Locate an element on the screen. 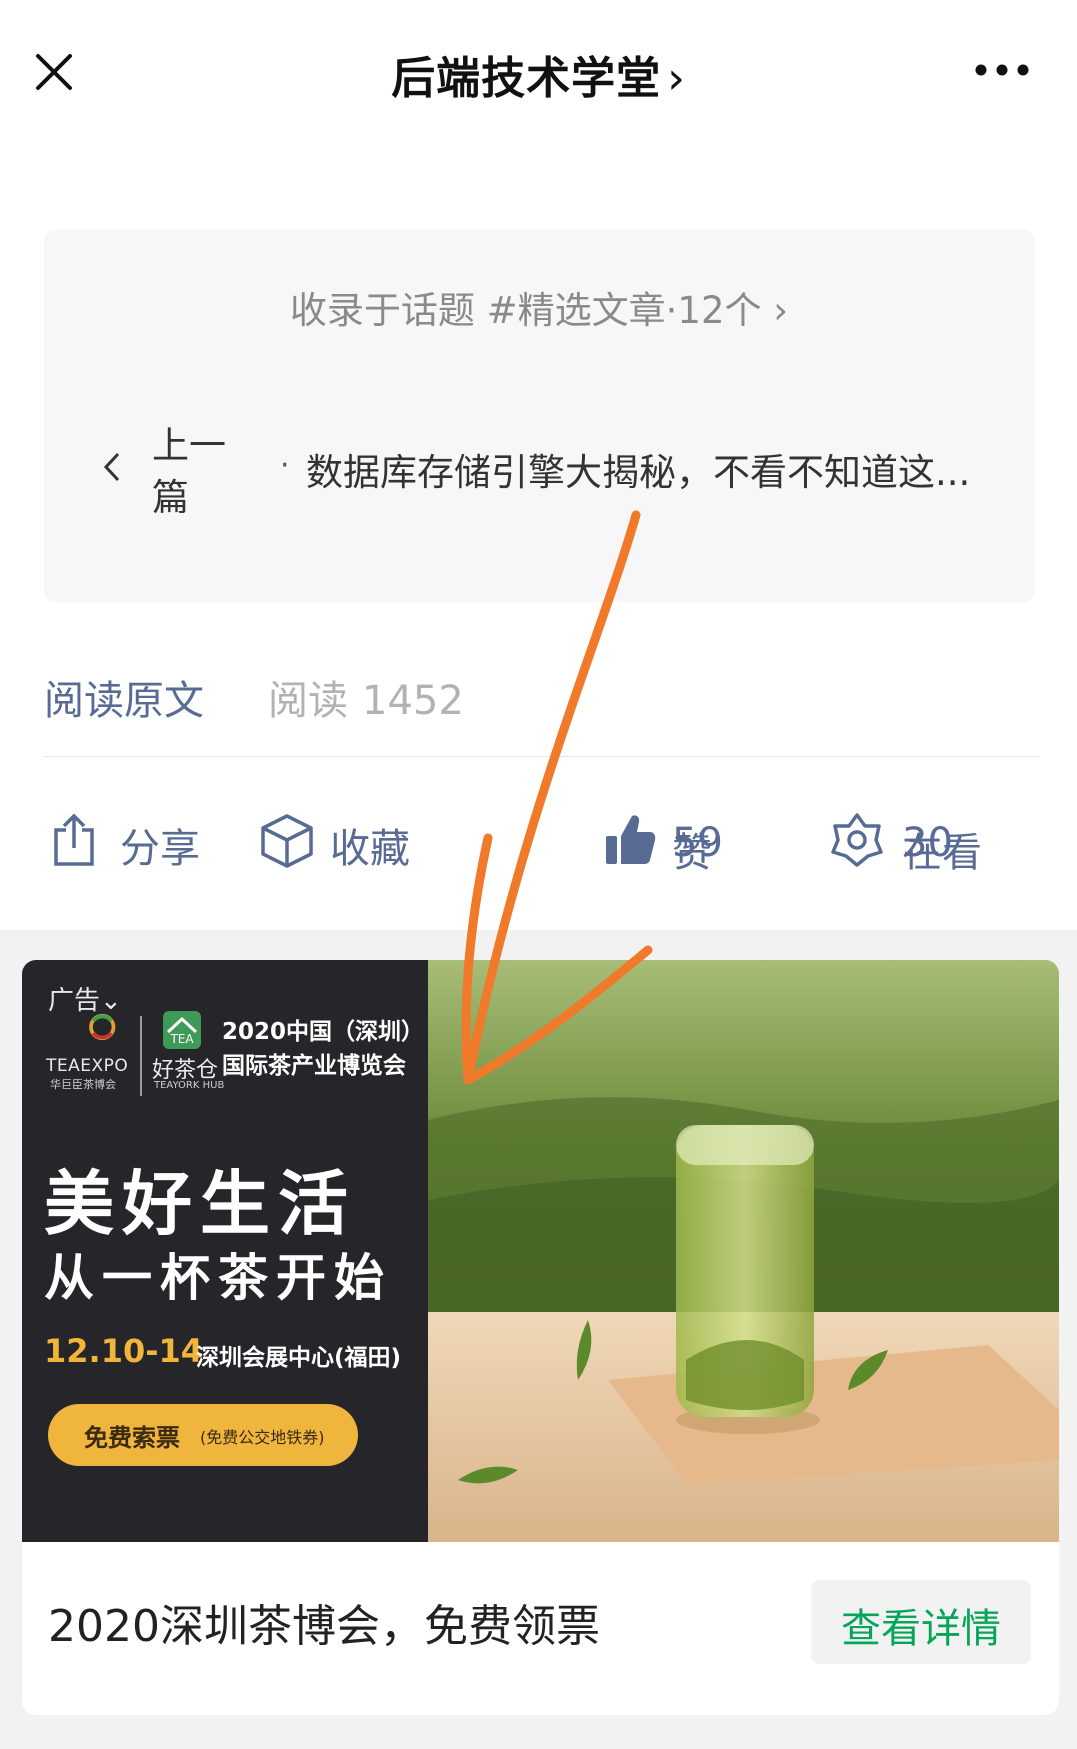 This screenshot has height=1749, width=1077. free-ticket-button: 免费索票 (免费公交地铁券) is located at coordinates (203, 1435).